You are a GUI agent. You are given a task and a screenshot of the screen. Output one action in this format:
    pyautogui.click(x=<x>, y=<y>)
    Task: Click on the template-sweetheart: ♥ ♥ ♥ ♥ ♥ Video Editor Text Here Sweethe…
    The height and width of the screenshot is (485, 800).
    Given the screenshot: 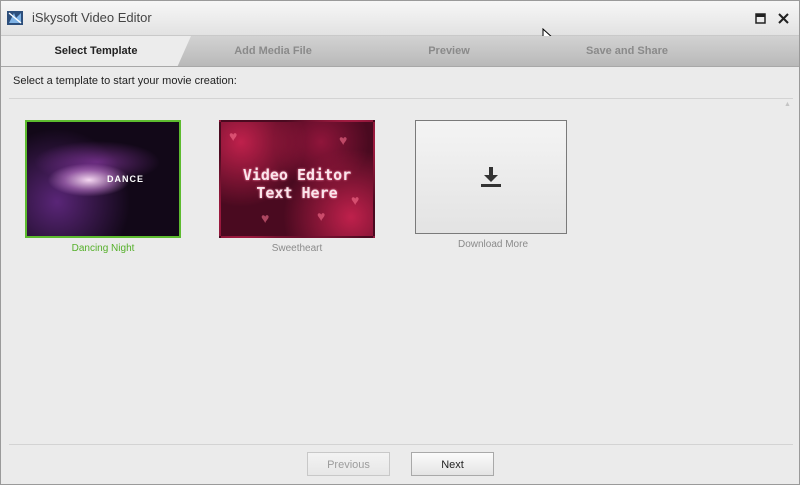 What is the action you would take?
    pyautogui.click(x=297, y=187)
    